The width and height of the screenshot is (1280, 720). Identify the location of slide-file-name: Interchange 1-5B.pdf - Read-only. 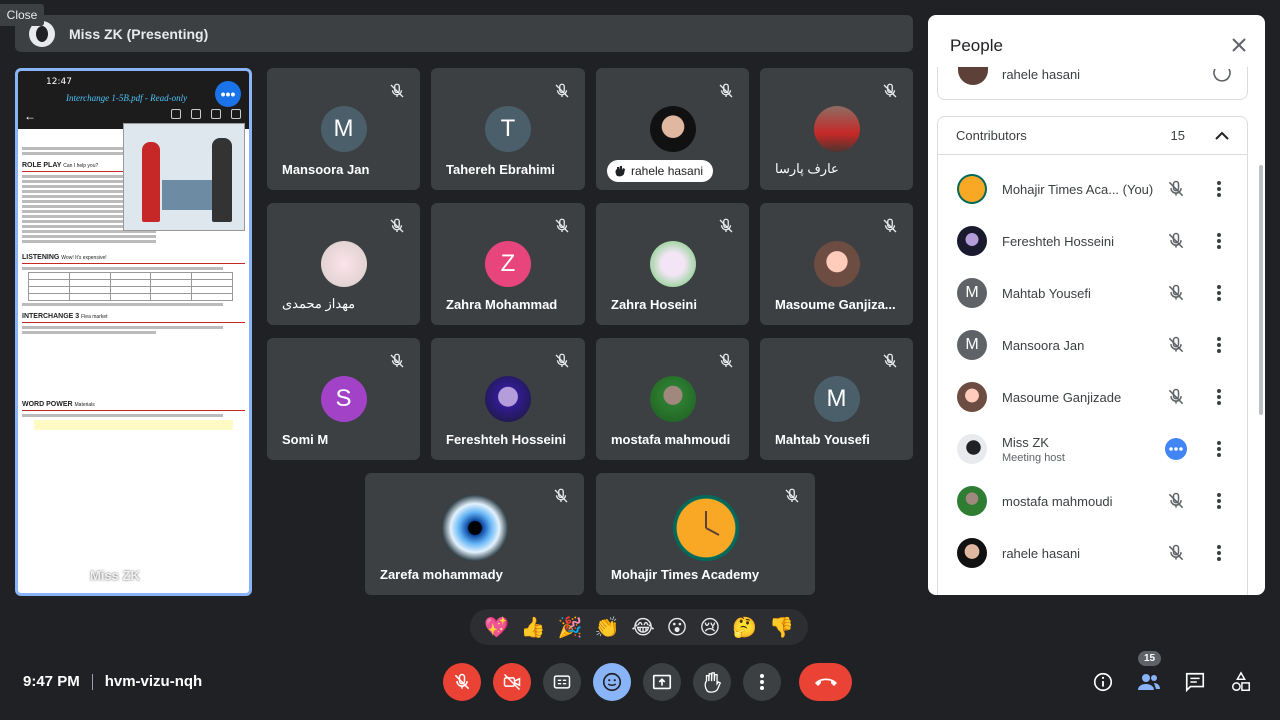
(127, 98).